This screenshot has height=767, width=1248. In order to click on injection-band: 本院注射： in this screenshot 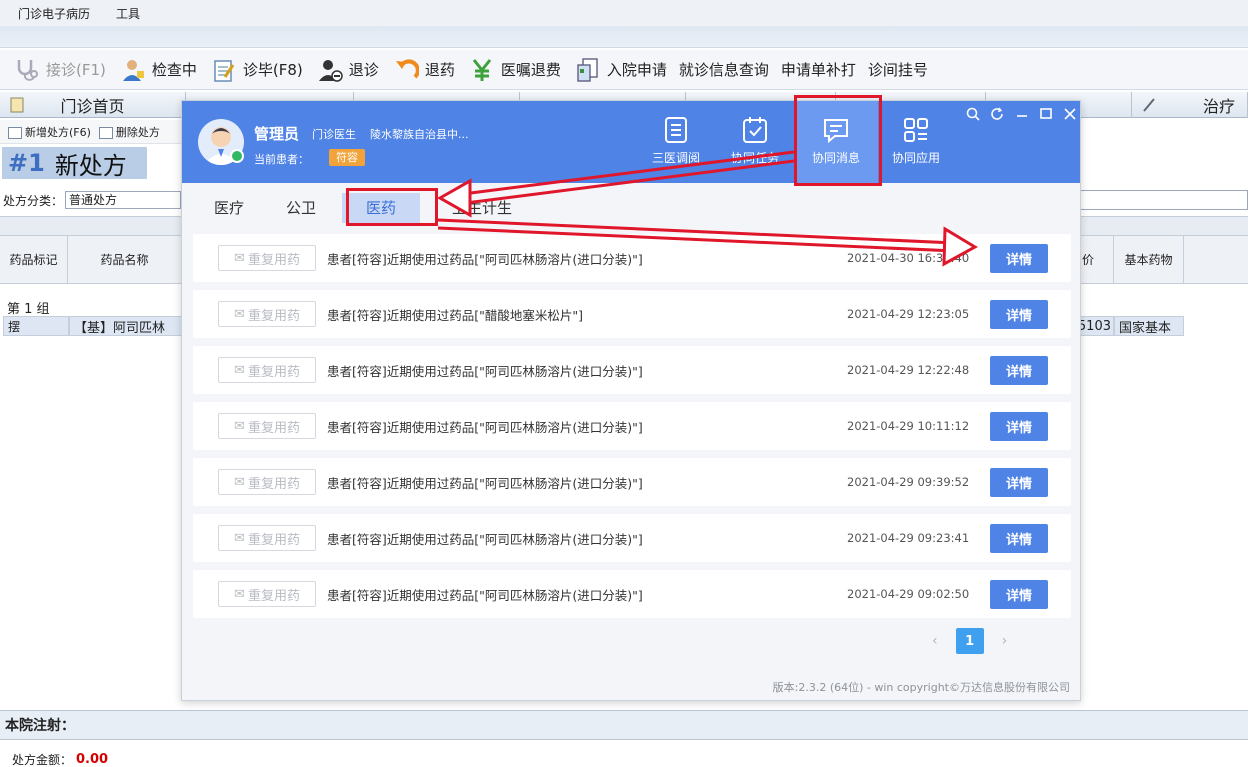, I will do `click(624, 725)`.